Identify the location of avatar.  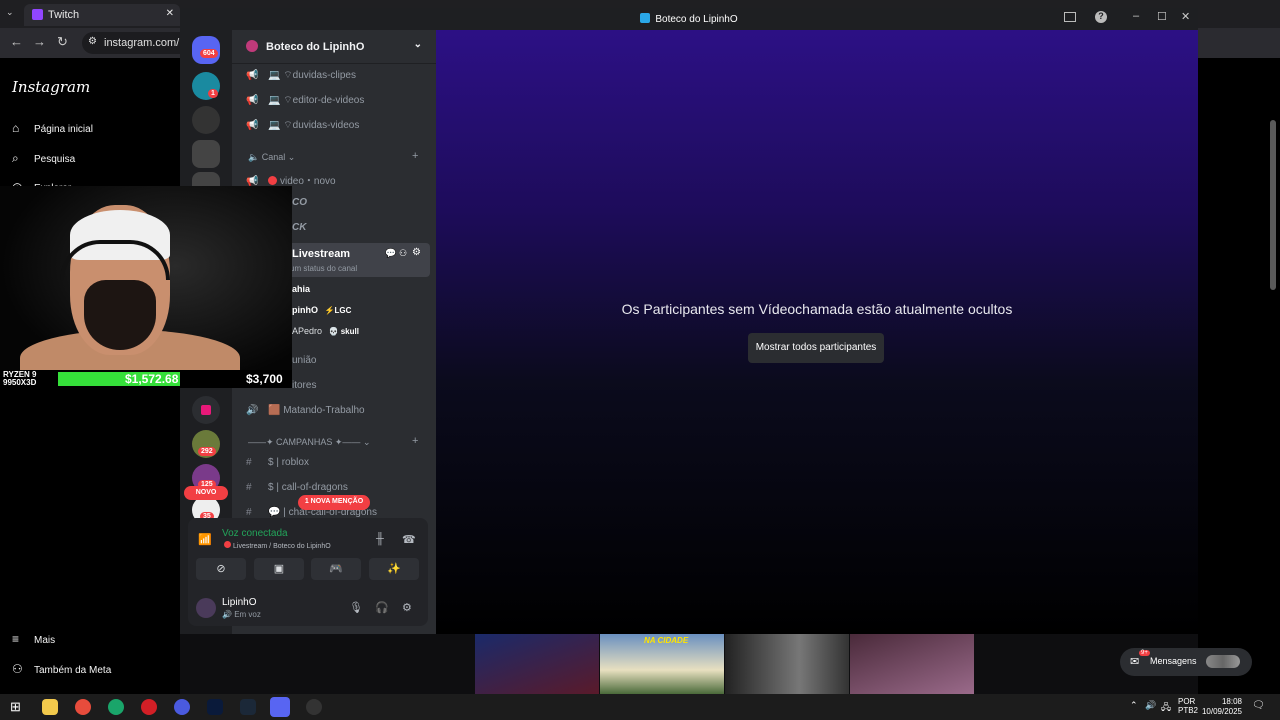
(206, 608).